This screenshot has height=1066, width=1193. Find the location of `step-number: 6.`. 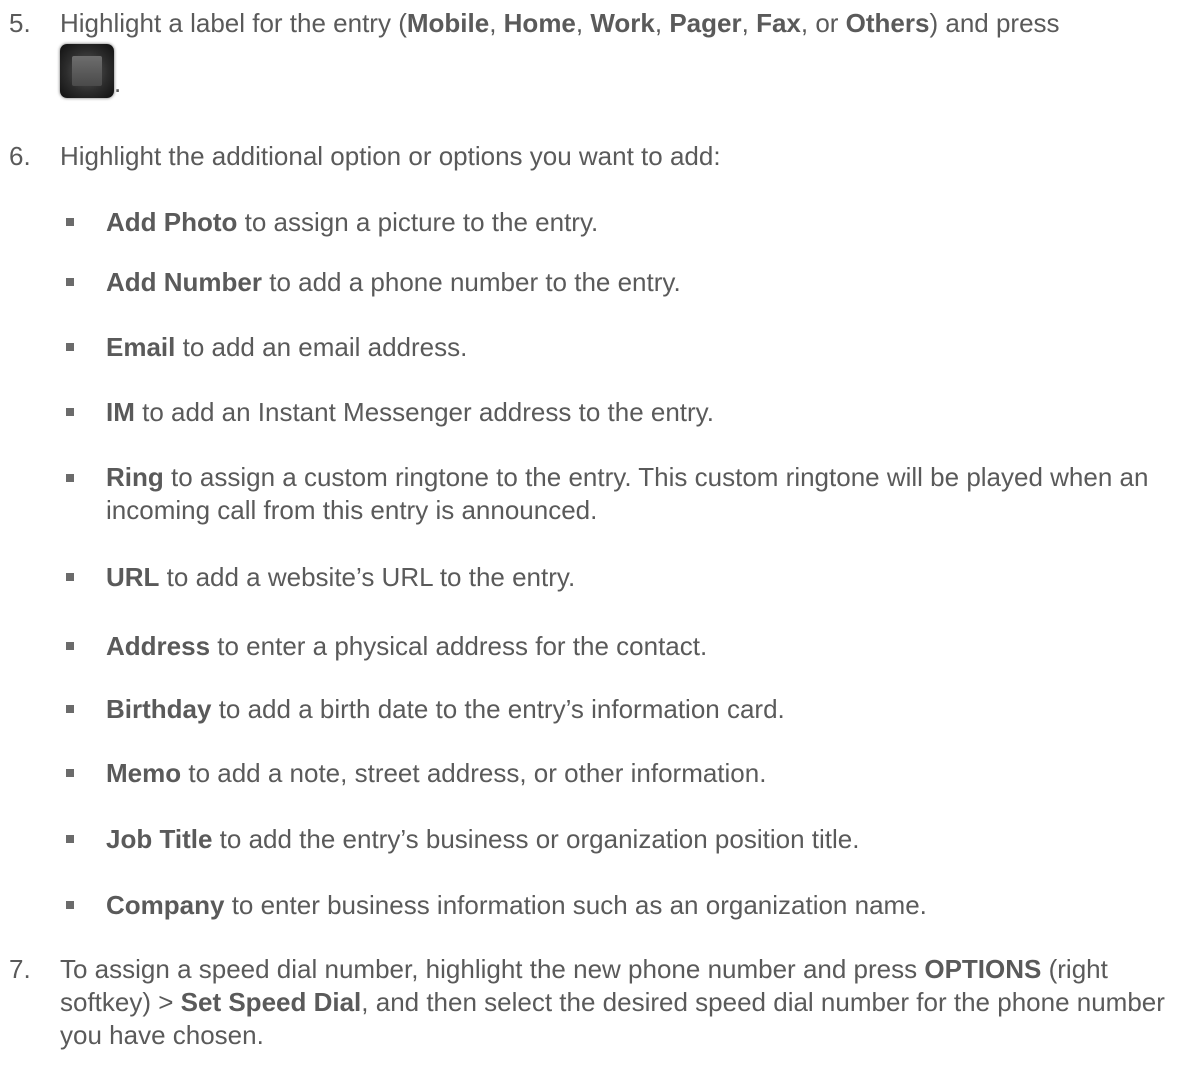

step-number: 6. is located at coordinates (20, 156).